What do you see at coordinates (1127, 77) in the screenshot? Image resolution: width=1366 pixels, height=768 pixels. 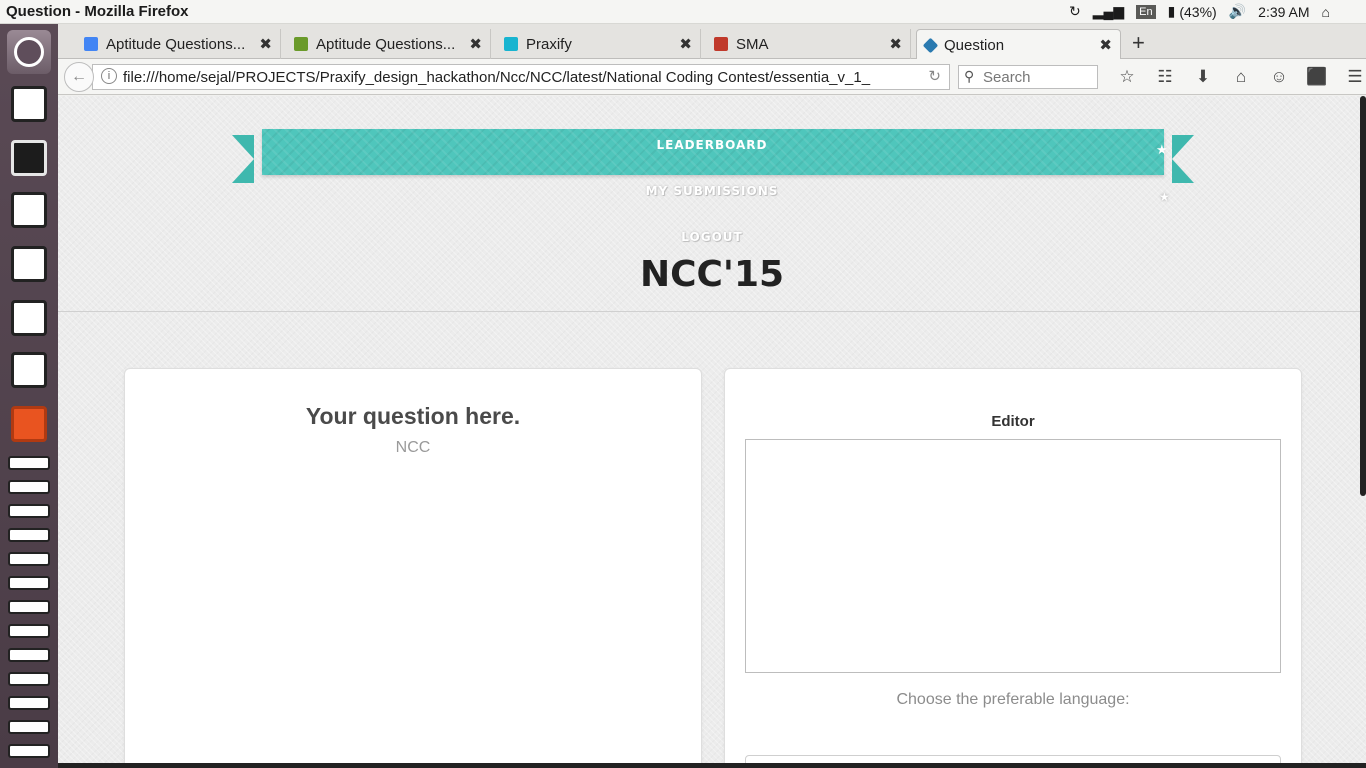 I see `bookmark-star-icon: ☆` at bounding box center [1127, 77].